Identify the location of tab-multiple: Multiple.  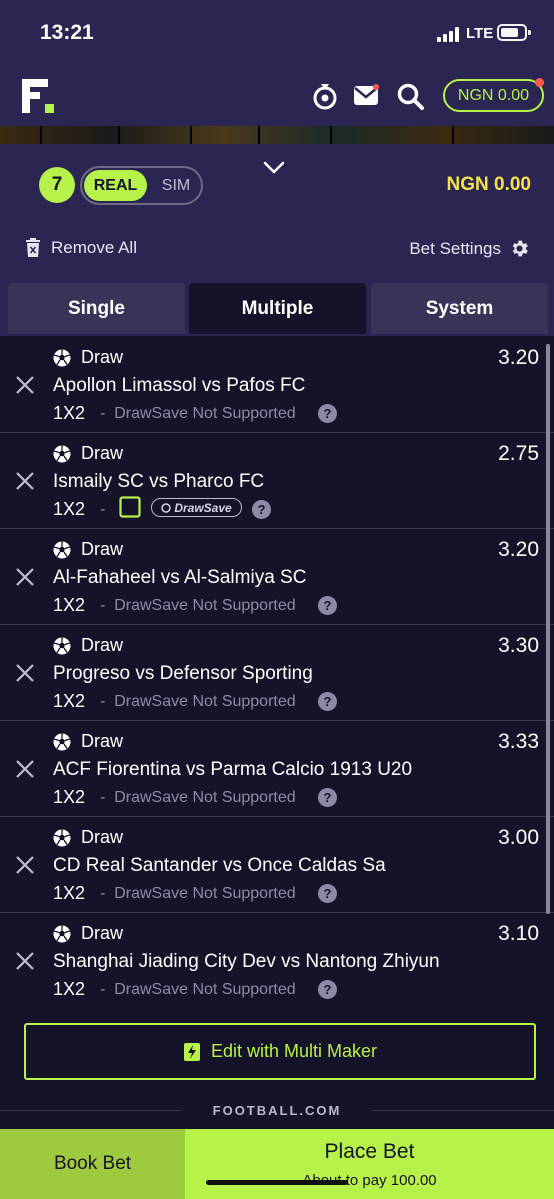
(277, 308).